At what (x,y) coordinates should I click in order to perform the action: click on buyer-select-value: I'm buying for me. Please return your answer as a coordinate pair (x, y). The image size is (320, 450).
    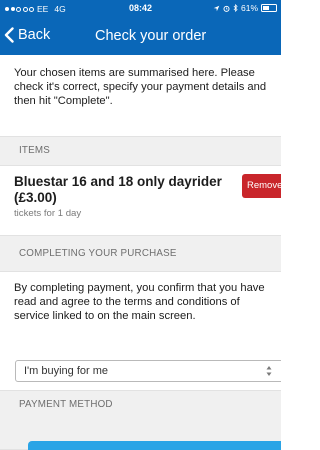
    Looking at the image, I should click on (66, 371).